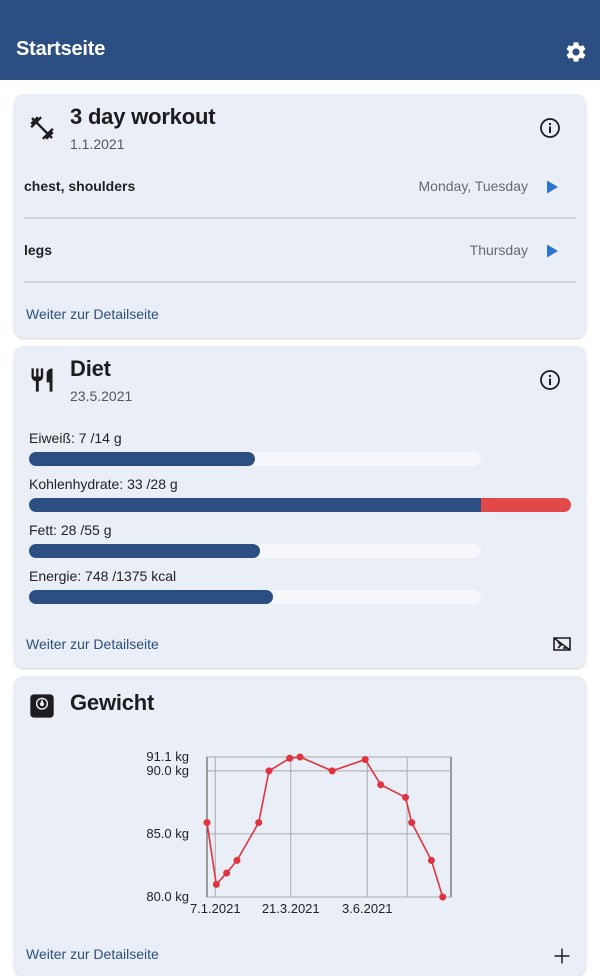 The image size is (600, 976). I want to click on x-tick-label: 21.3.2021, so click(291, 908).